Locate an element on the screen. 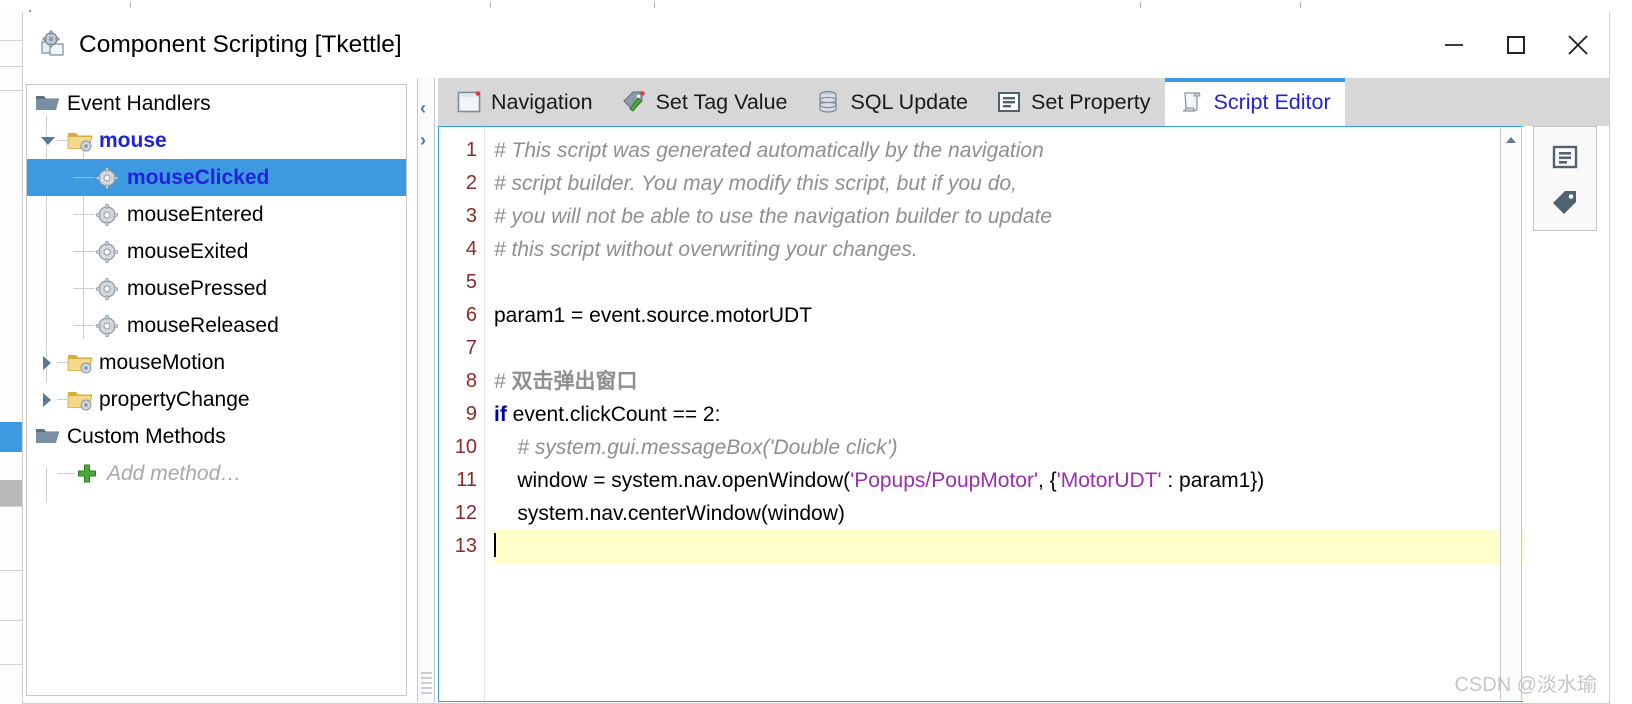 This screenshot has width=1632, height=704. tree-item-label: mouseReleased is located at coordinates (203, 325).